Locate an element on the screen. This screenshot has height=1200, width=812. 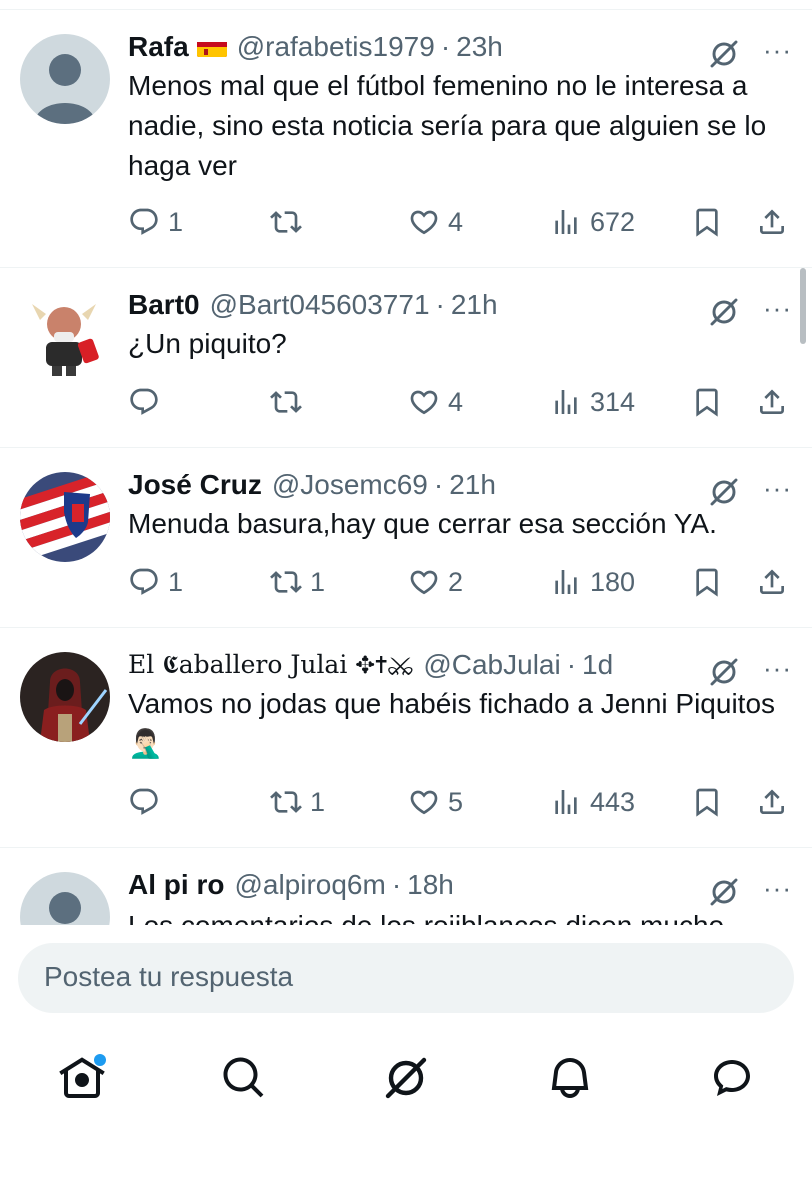
nav-home is located at coordinates (82, 1078).